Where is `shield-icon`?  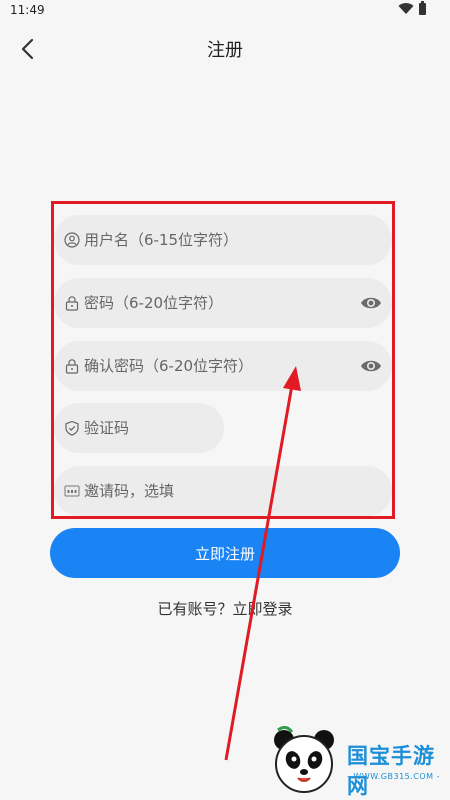
shield-icon is located at coordinates (72, 428).